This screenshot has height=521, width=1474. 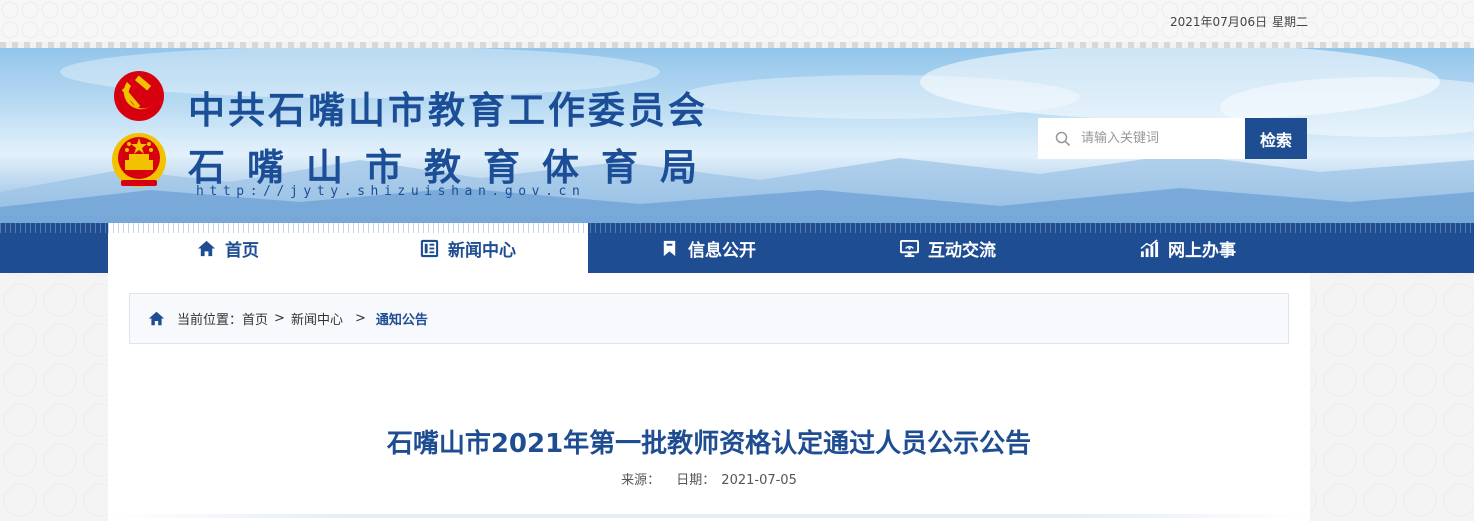 I want to click on site-title-line1: 中共石嘴山市教育工作委员会, so click(x=448, y=110).